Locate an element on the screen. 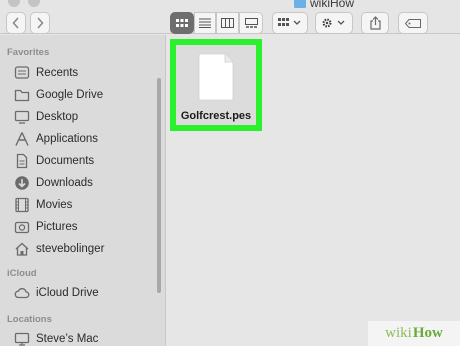  sidebar-item-label: Desktop is located at coordinates (57, 117).